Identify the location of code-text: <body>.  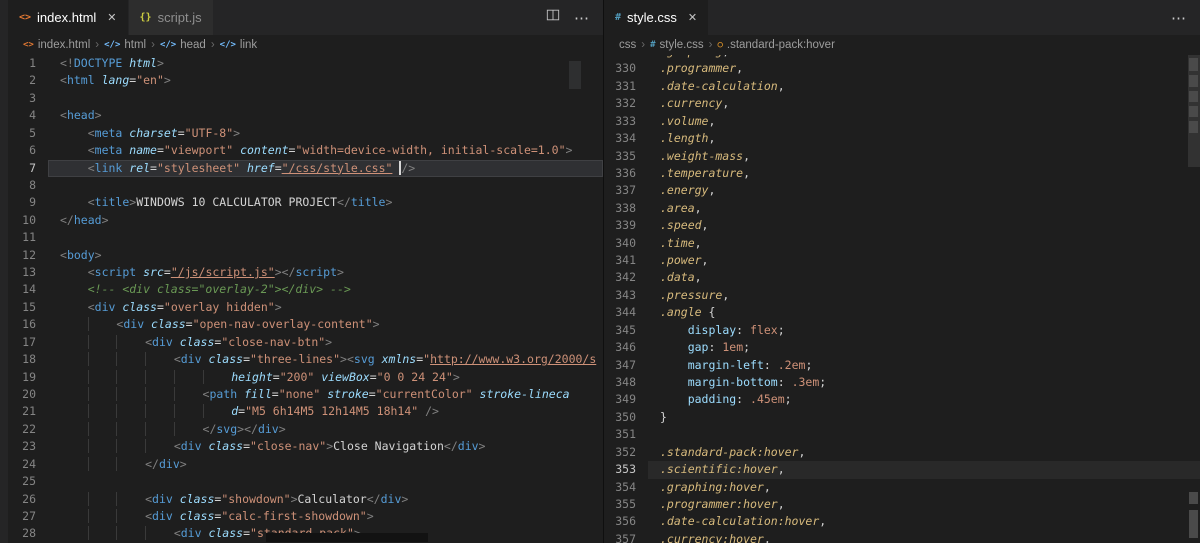
(325, 255).